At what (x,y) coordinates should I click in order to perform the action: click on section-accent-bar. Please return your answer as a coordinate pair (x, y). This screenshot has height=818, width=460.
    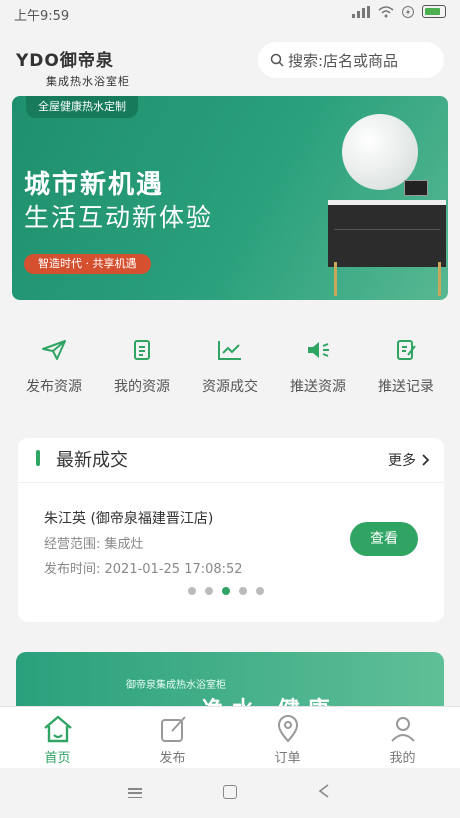
    Looking at the image, I should click on (38, 458).